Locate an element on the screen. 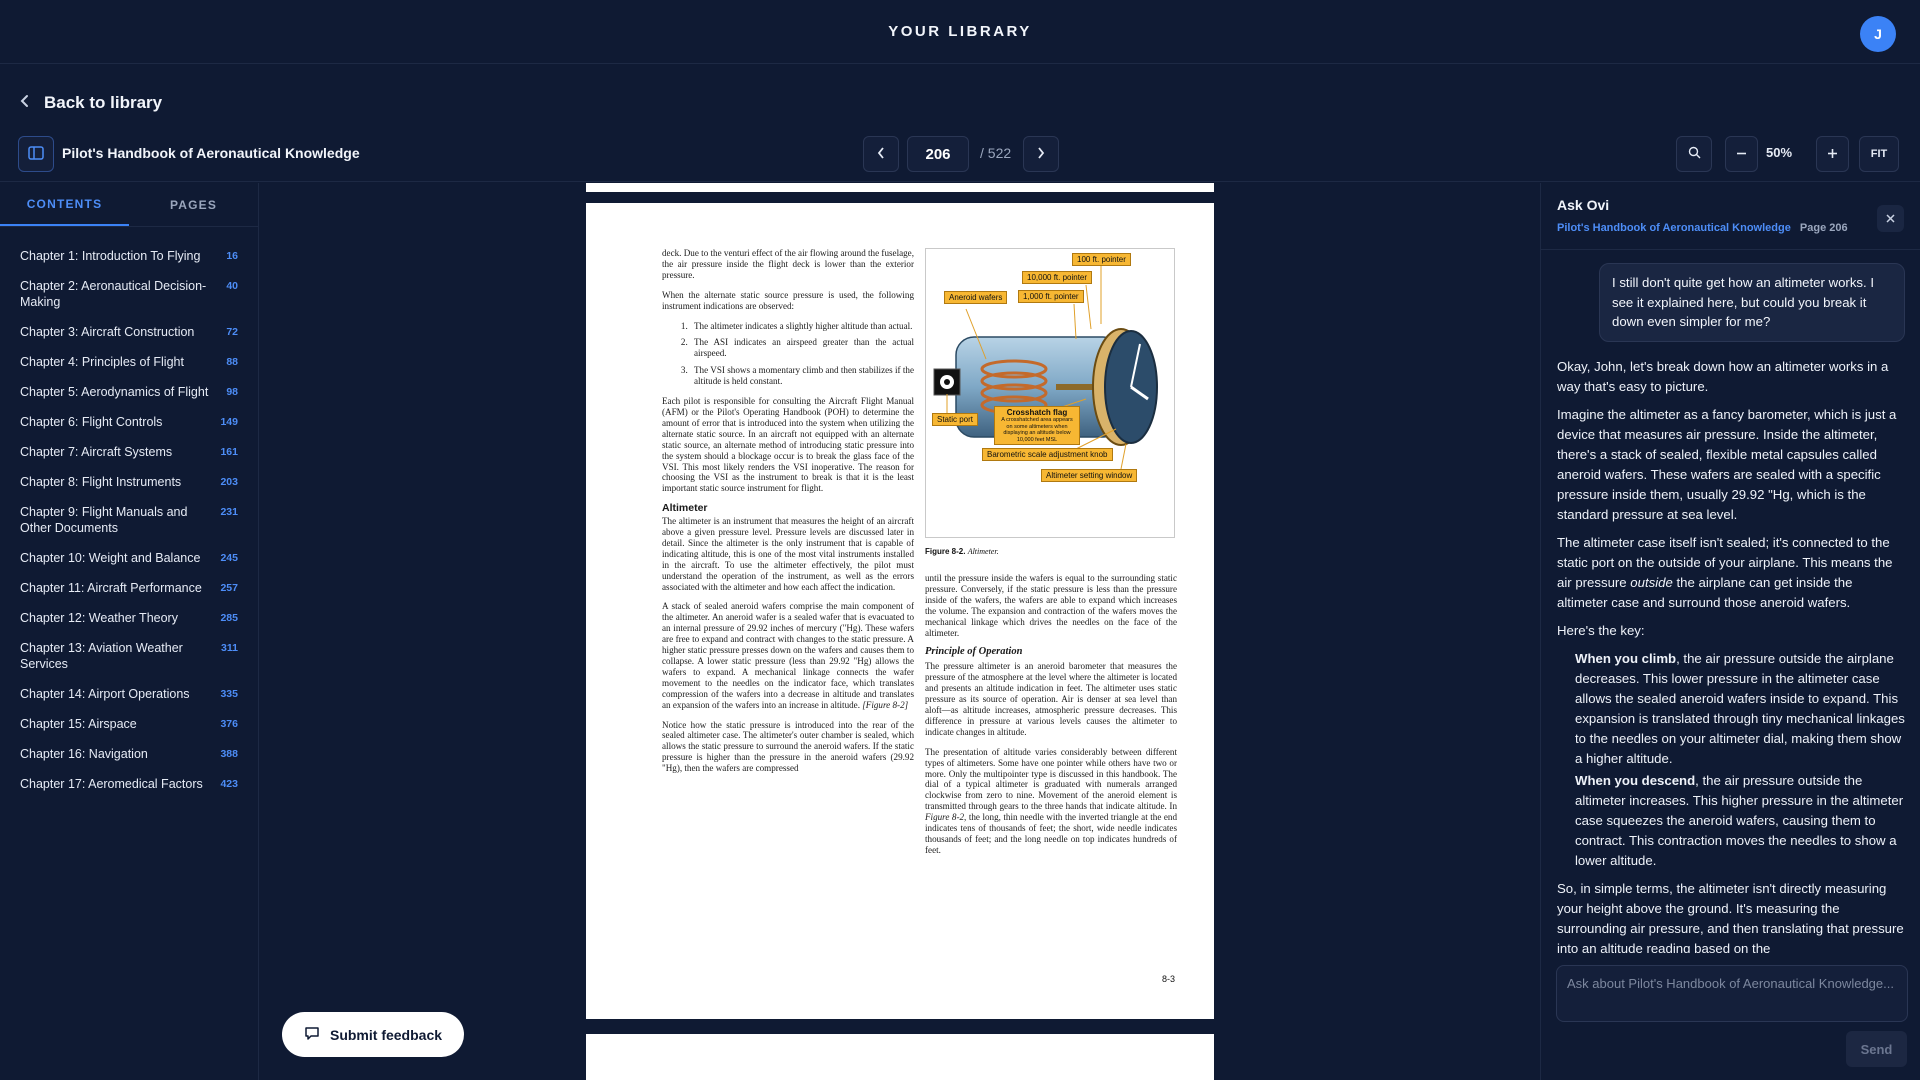 The height and width of the screenshot is (1080, 1920). toc-chapter-item: Chapter 1: Introduction To Flying 16 is located at coordinates (129, 256).